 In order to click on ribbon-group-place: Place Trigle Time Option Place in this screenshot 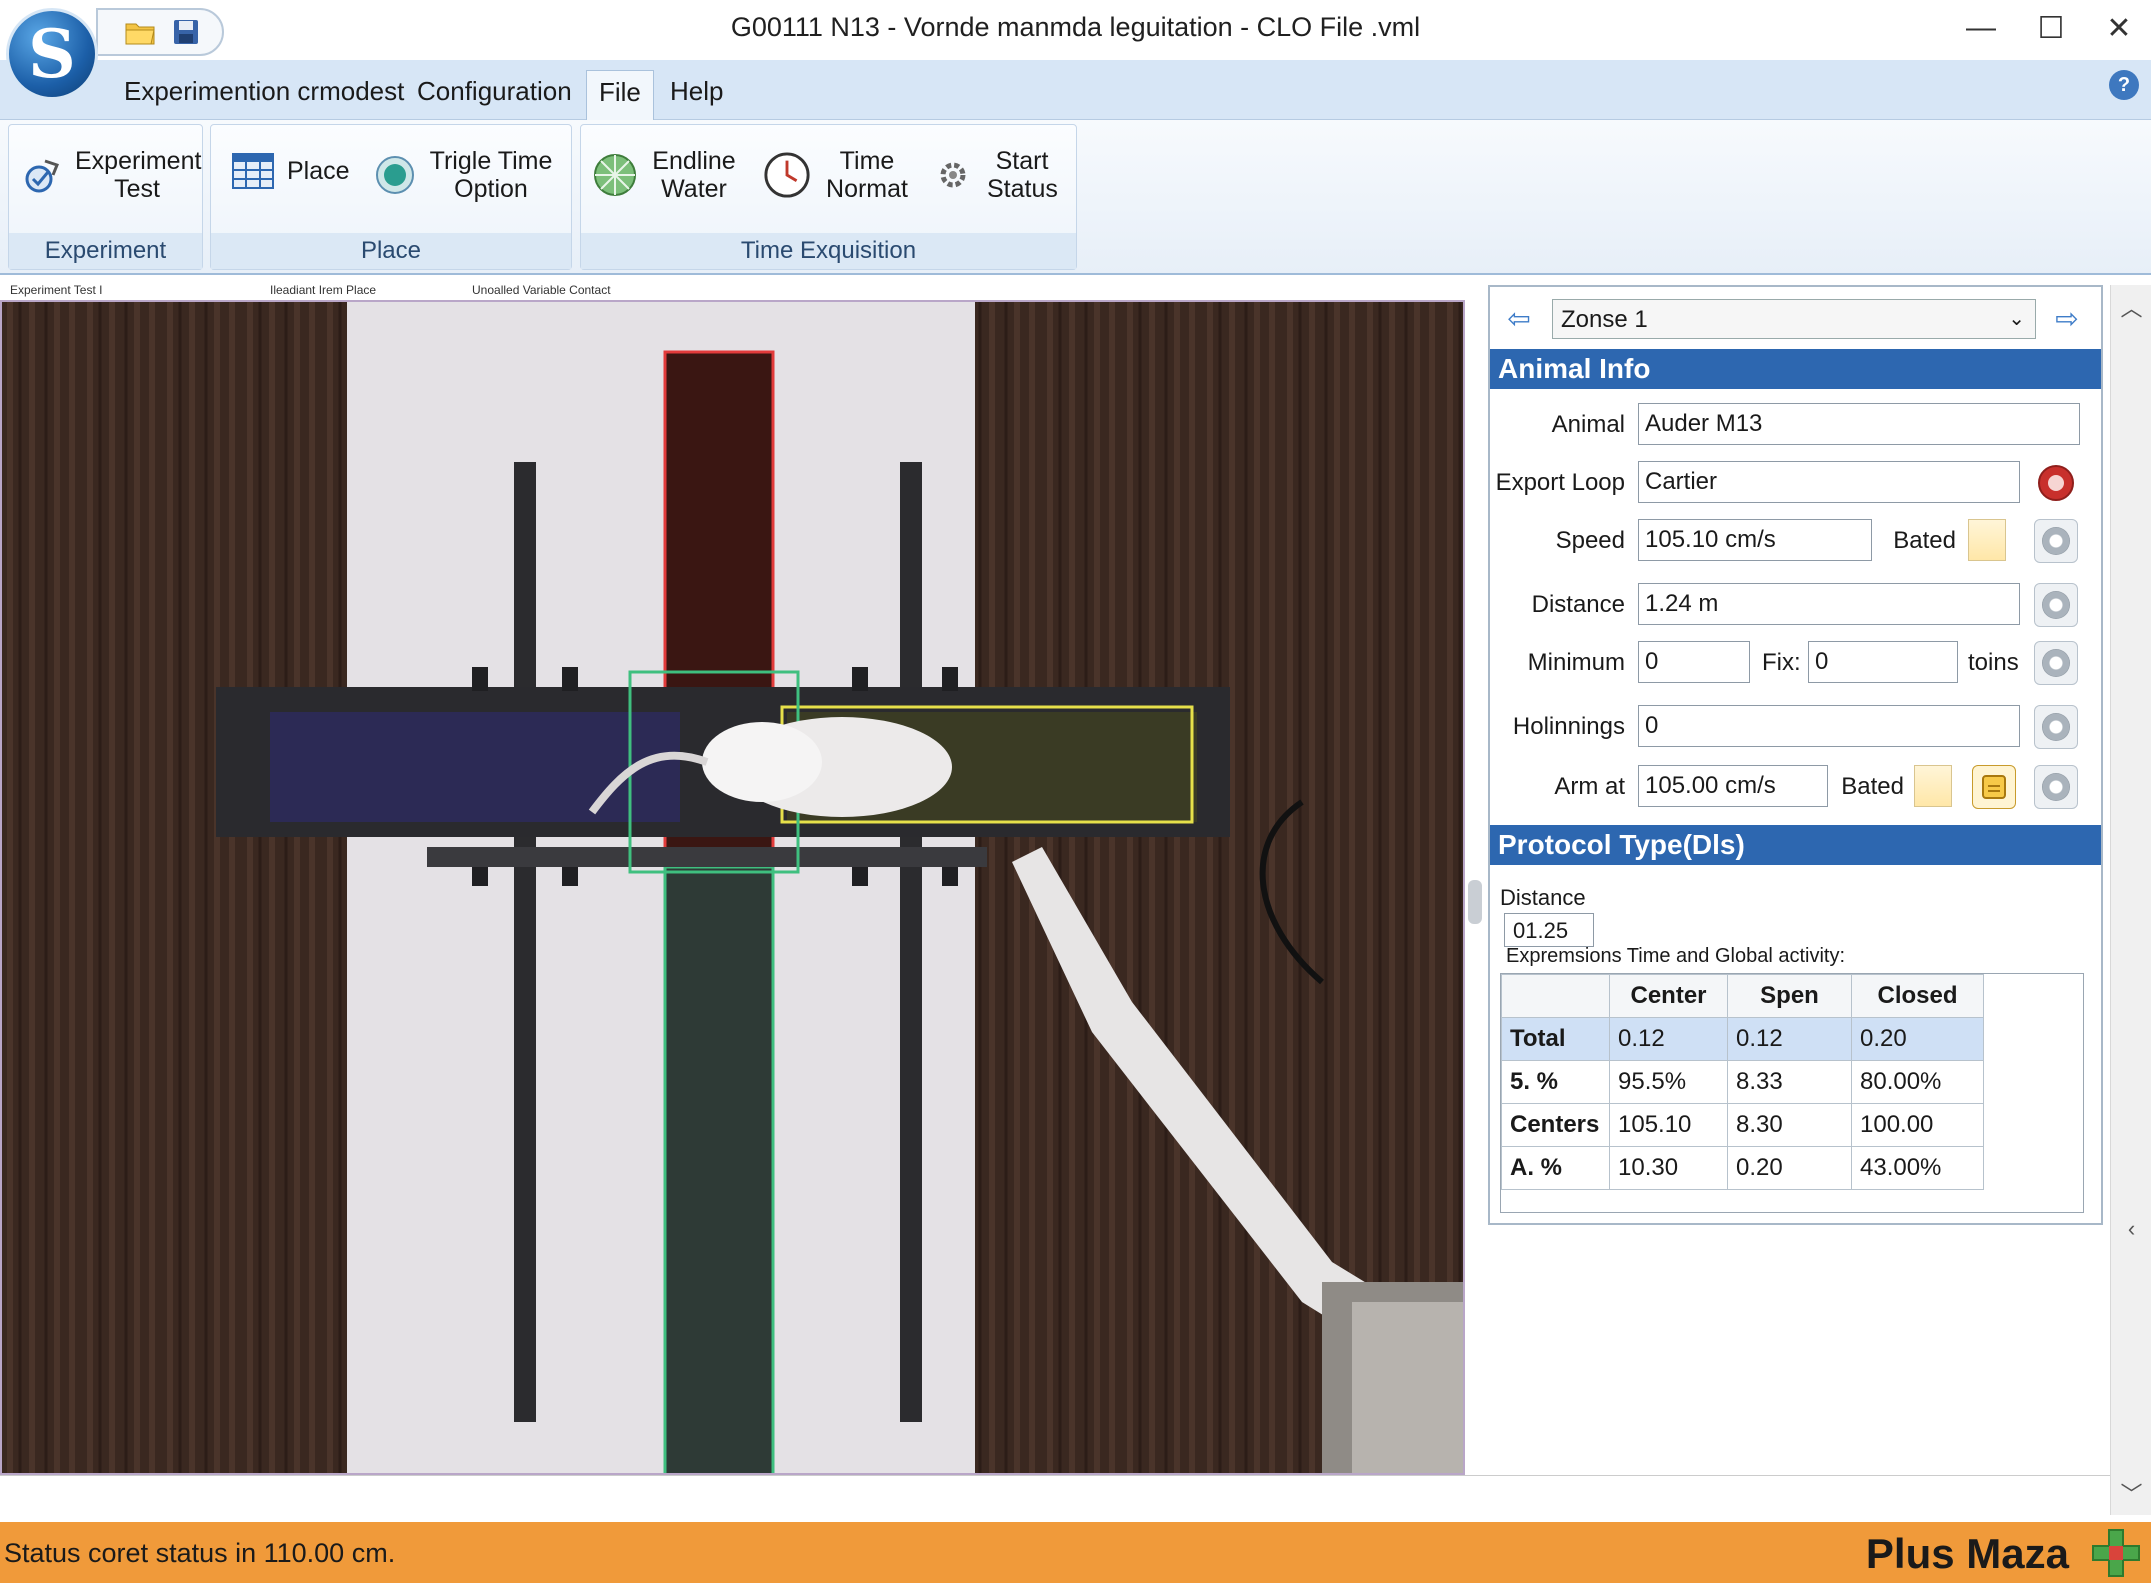, I will do `click(391, 197)`.